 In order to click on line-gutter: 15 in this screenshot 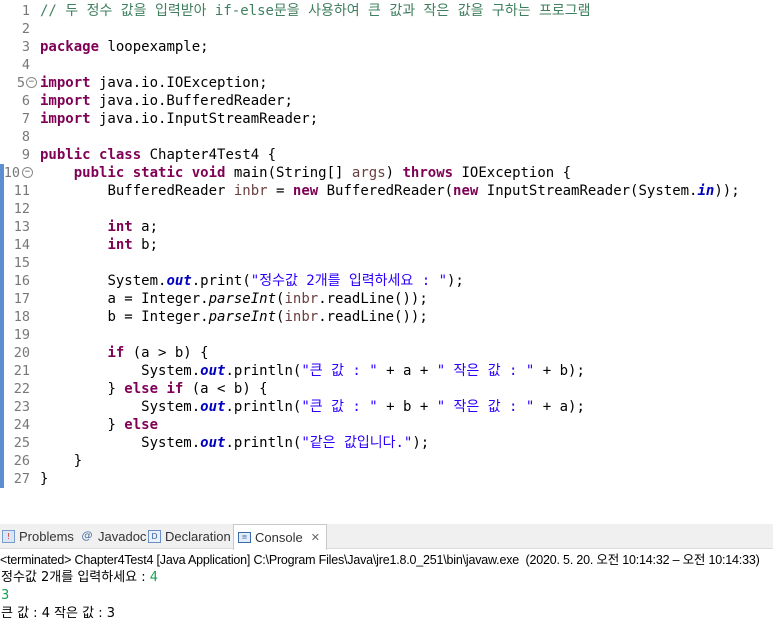, I will do `click(18, 263)`.